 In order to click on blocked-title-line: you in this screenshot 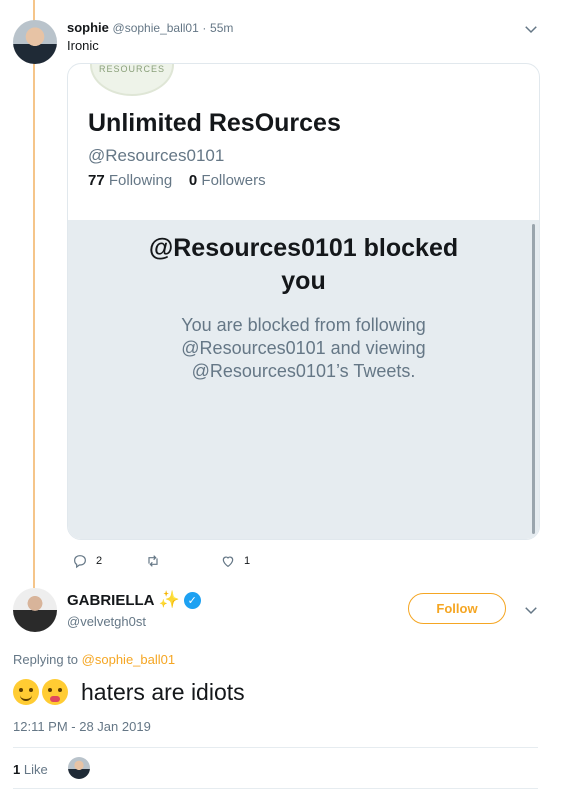, I will do `click(303, 281)`.